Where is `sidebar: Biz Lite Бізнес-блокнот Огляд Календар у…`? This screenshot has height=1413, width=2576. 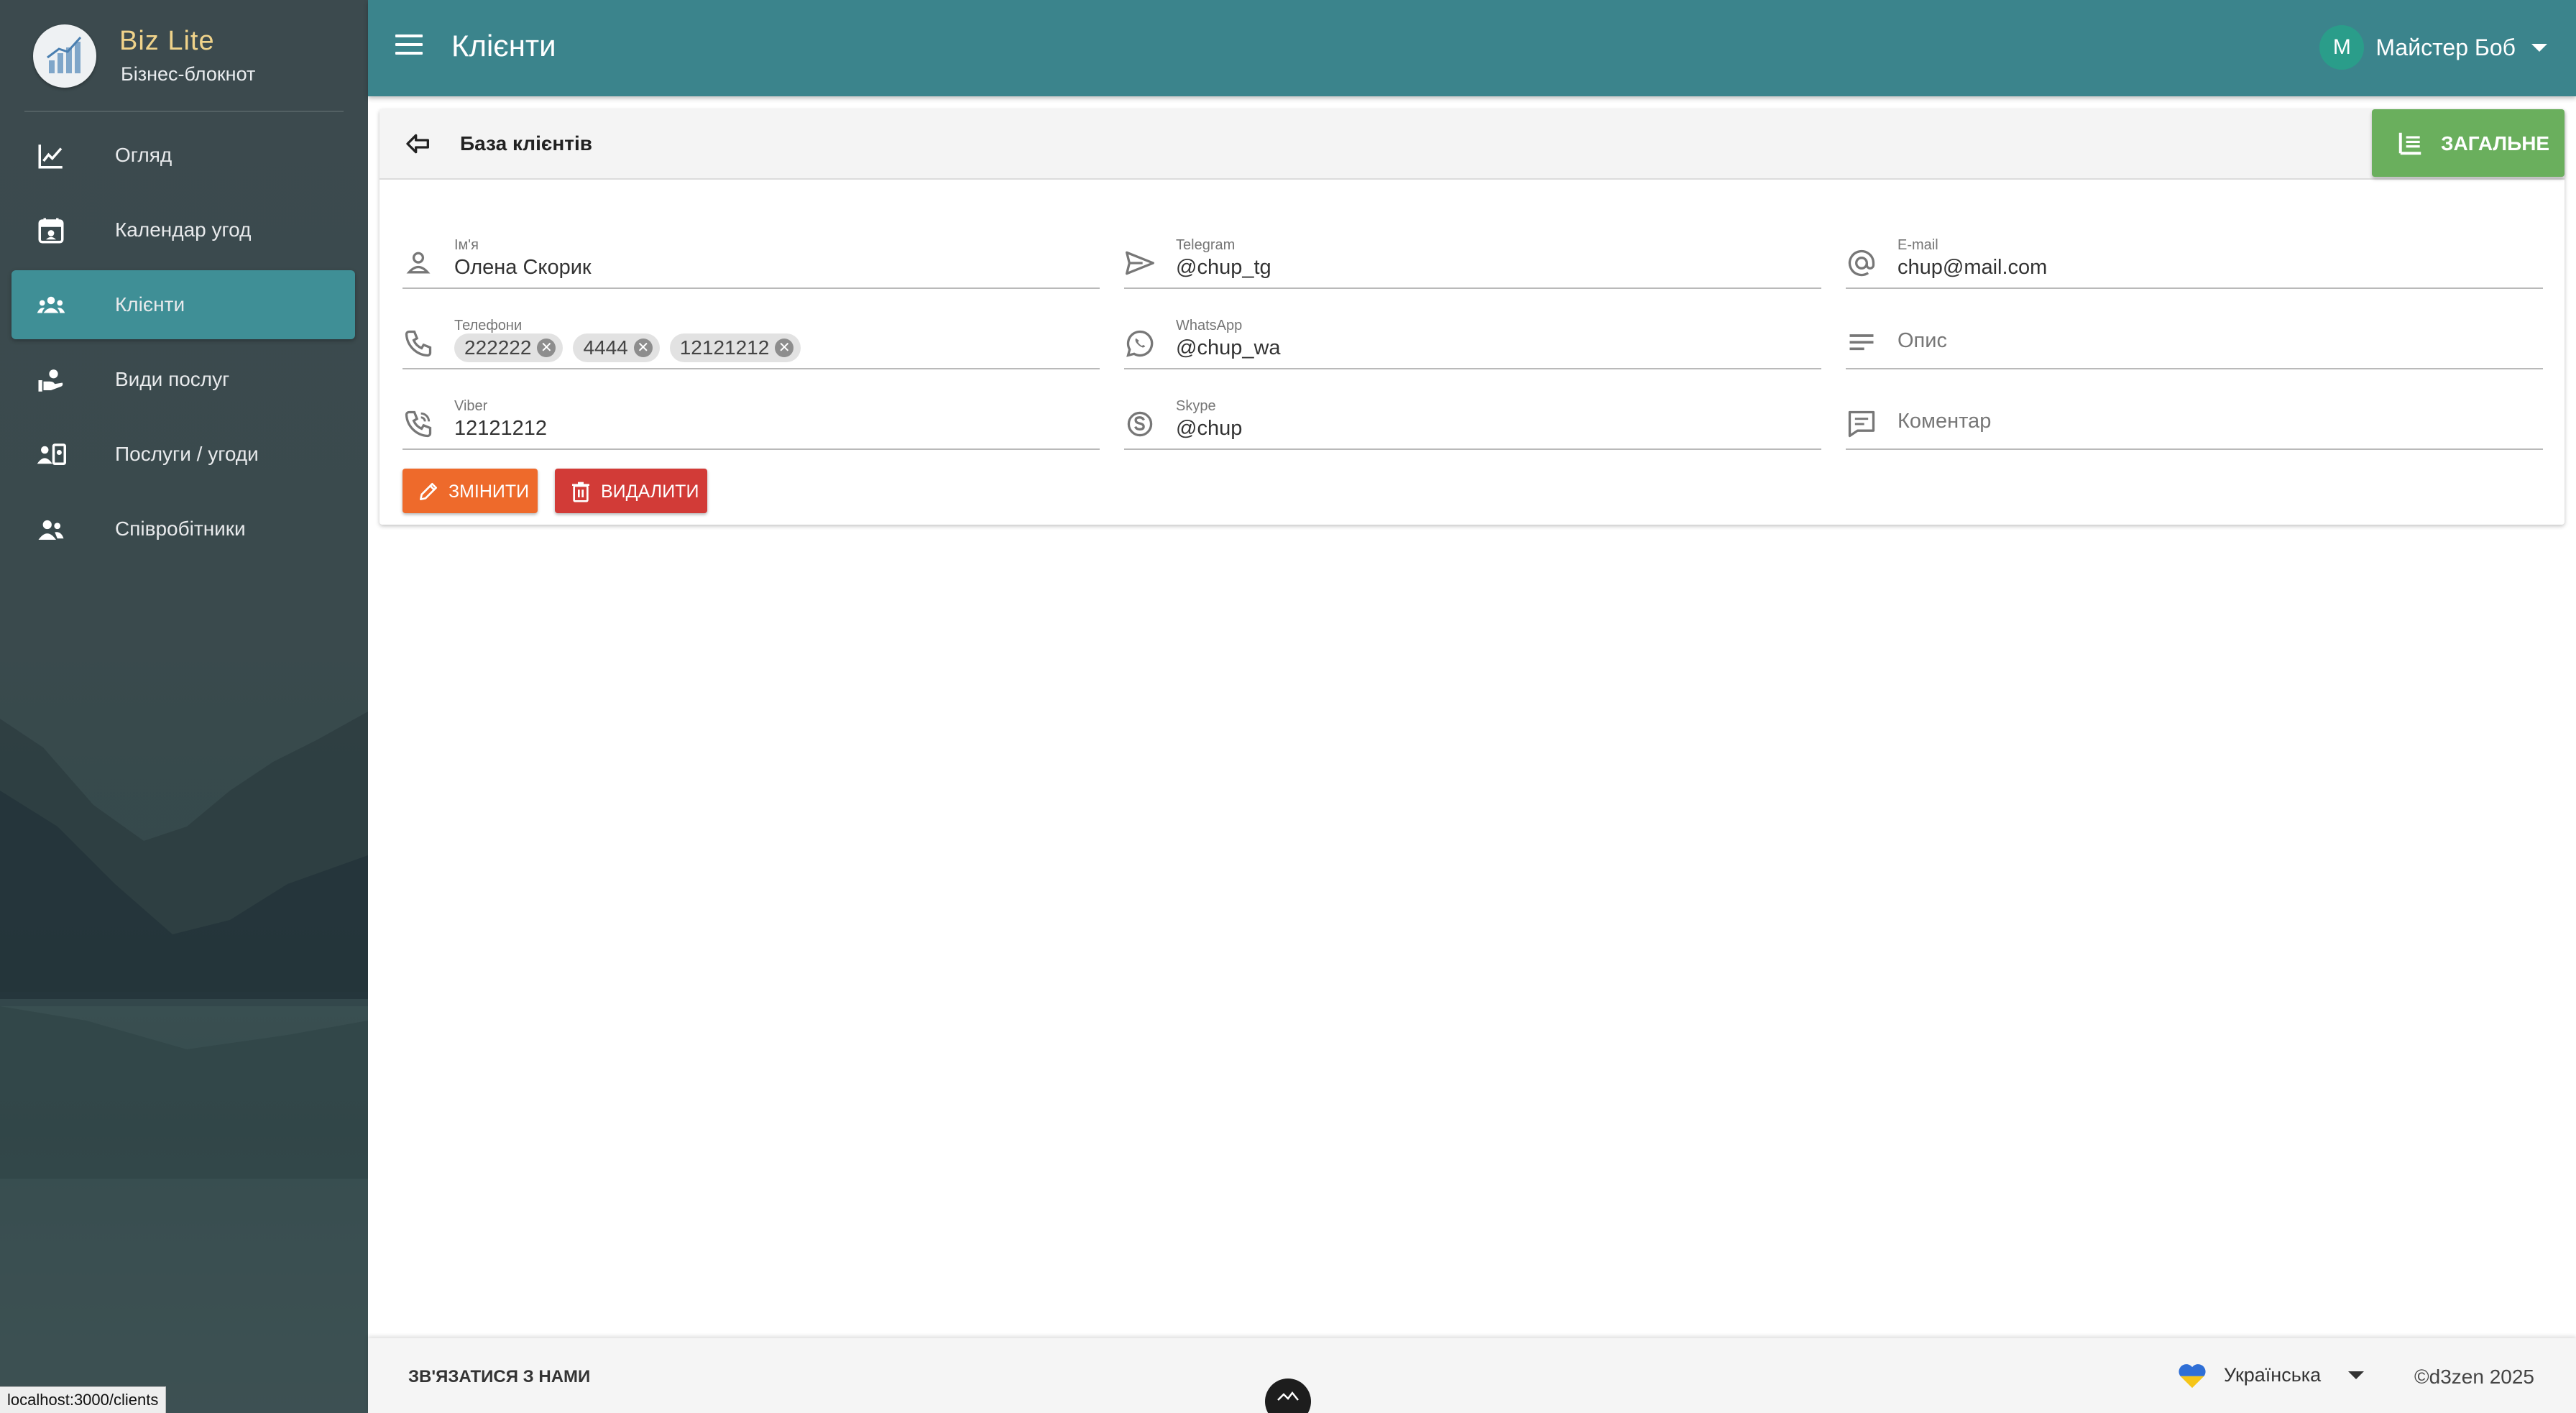 sidebar: Biz Lite Бізнес-блокнот Огляд Календар у… is located at coordinates (184, 706).